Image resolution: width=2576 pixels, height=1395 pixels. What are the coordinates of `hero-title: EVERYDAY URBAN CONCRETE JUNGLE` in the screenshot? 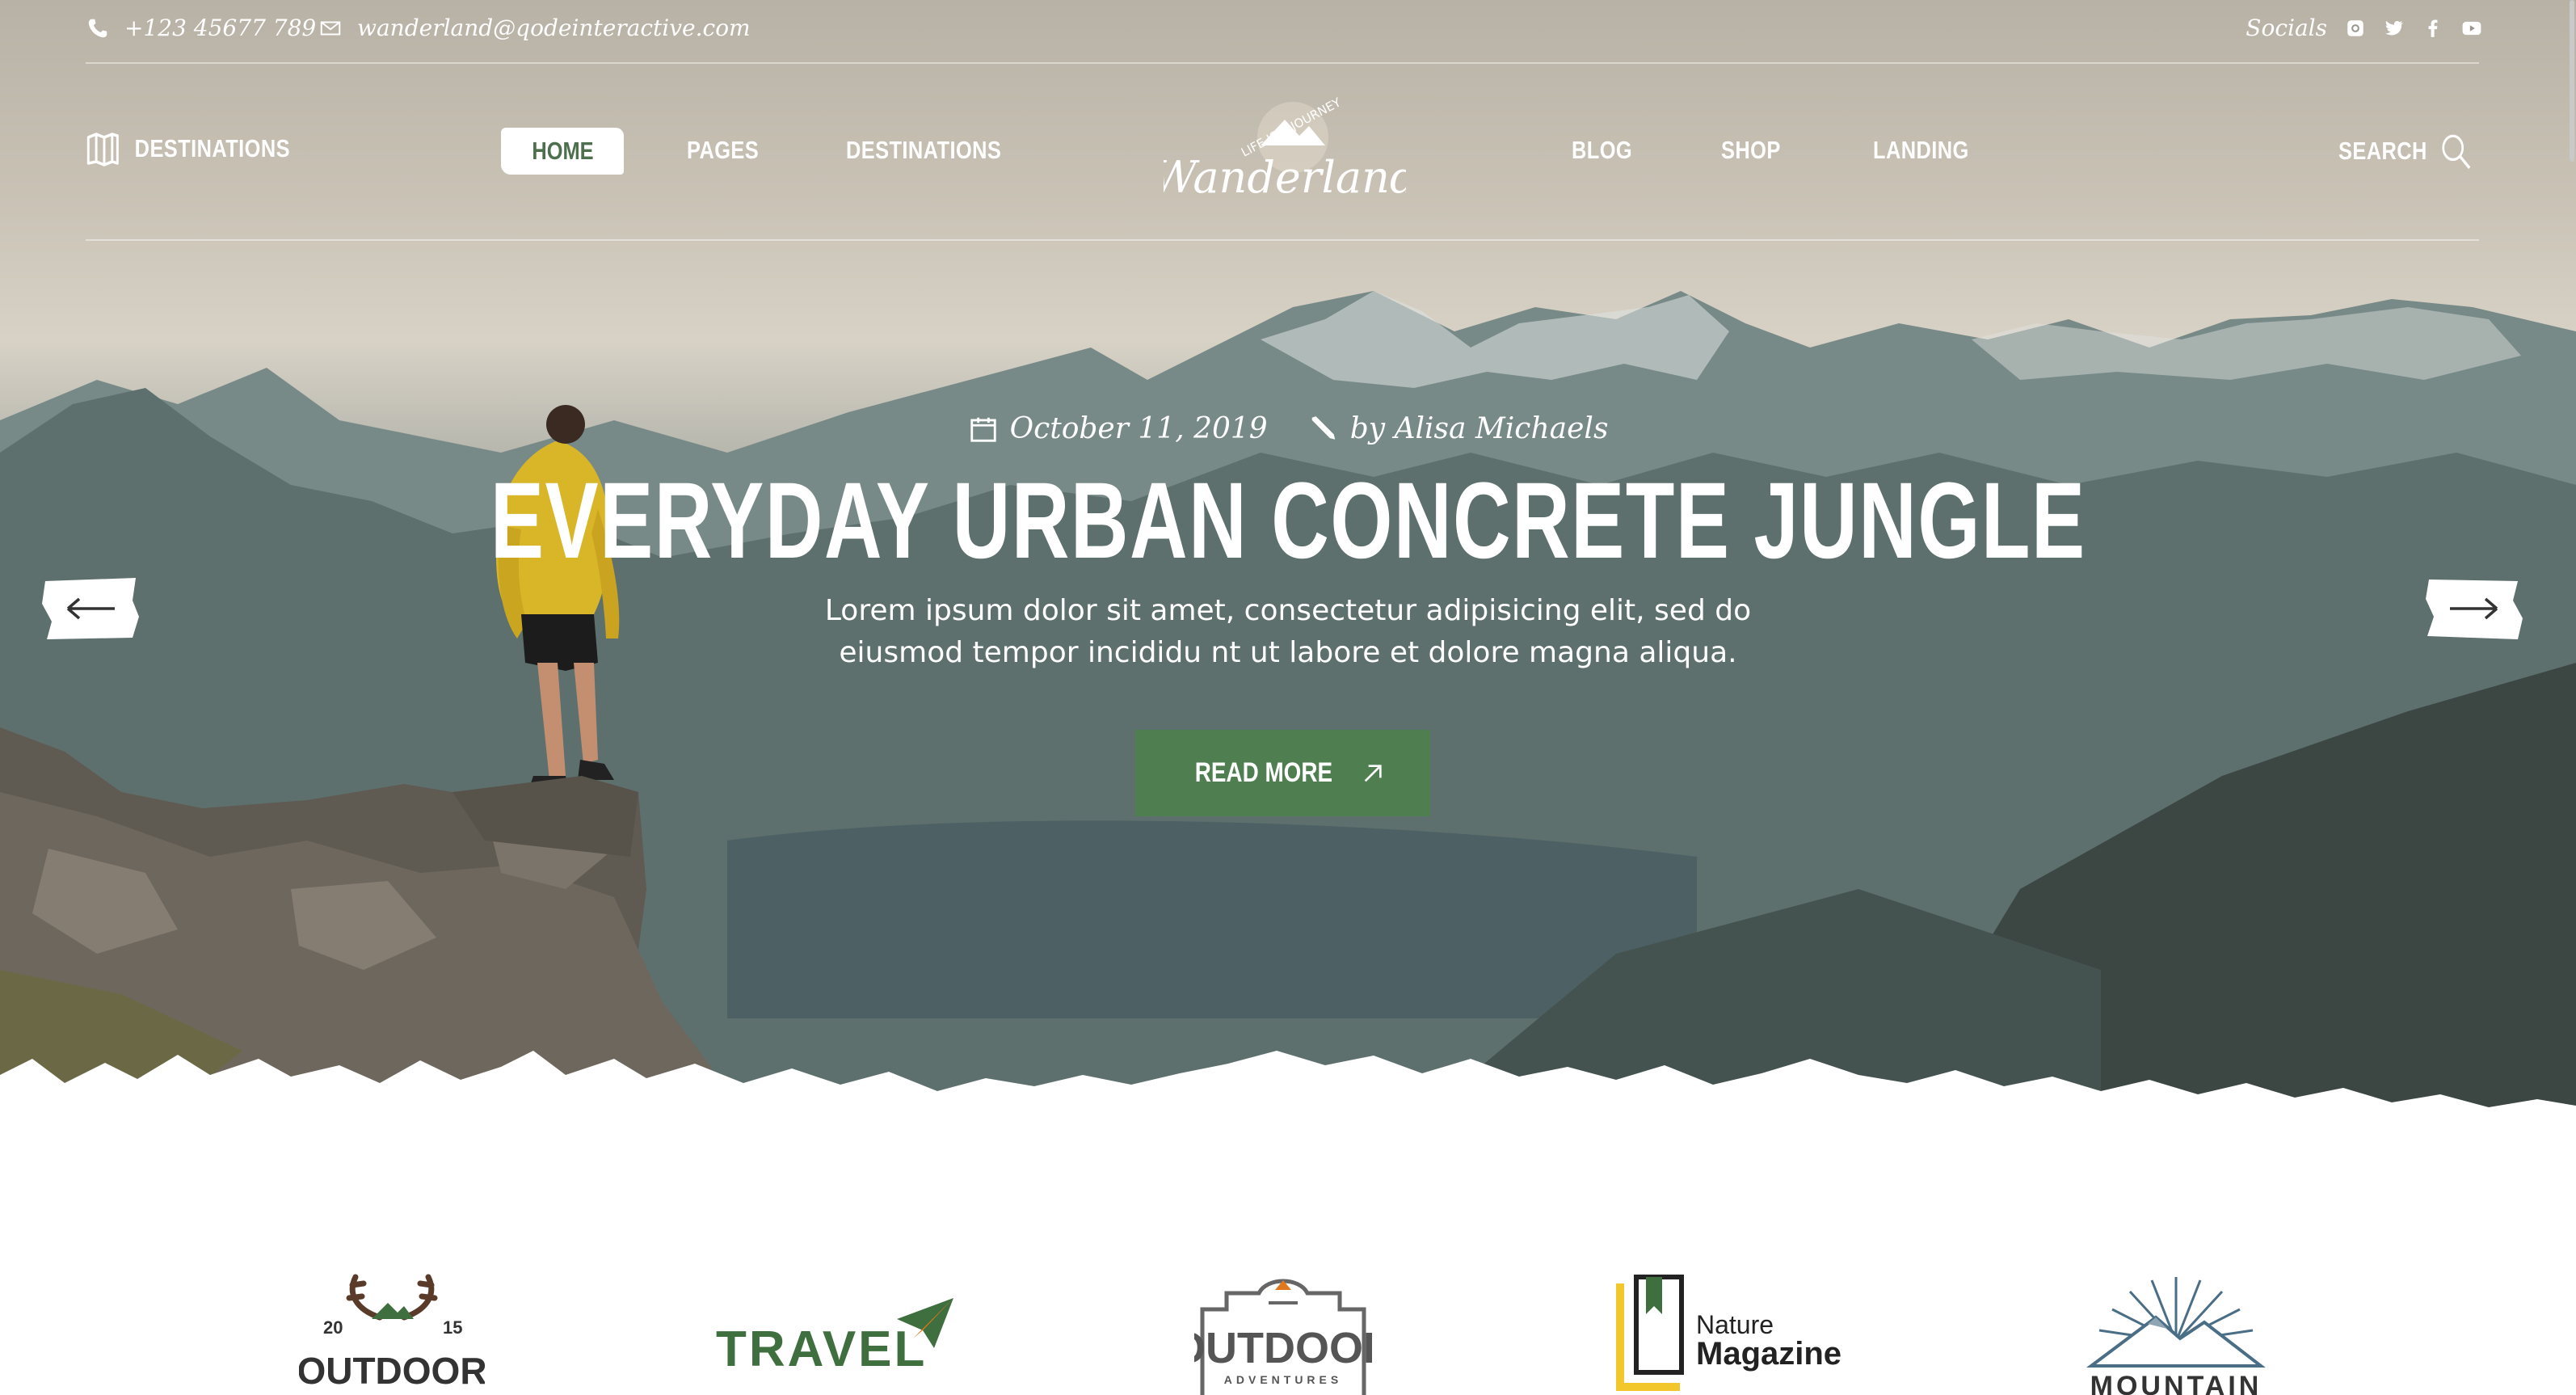 It's located at (1288, 521).